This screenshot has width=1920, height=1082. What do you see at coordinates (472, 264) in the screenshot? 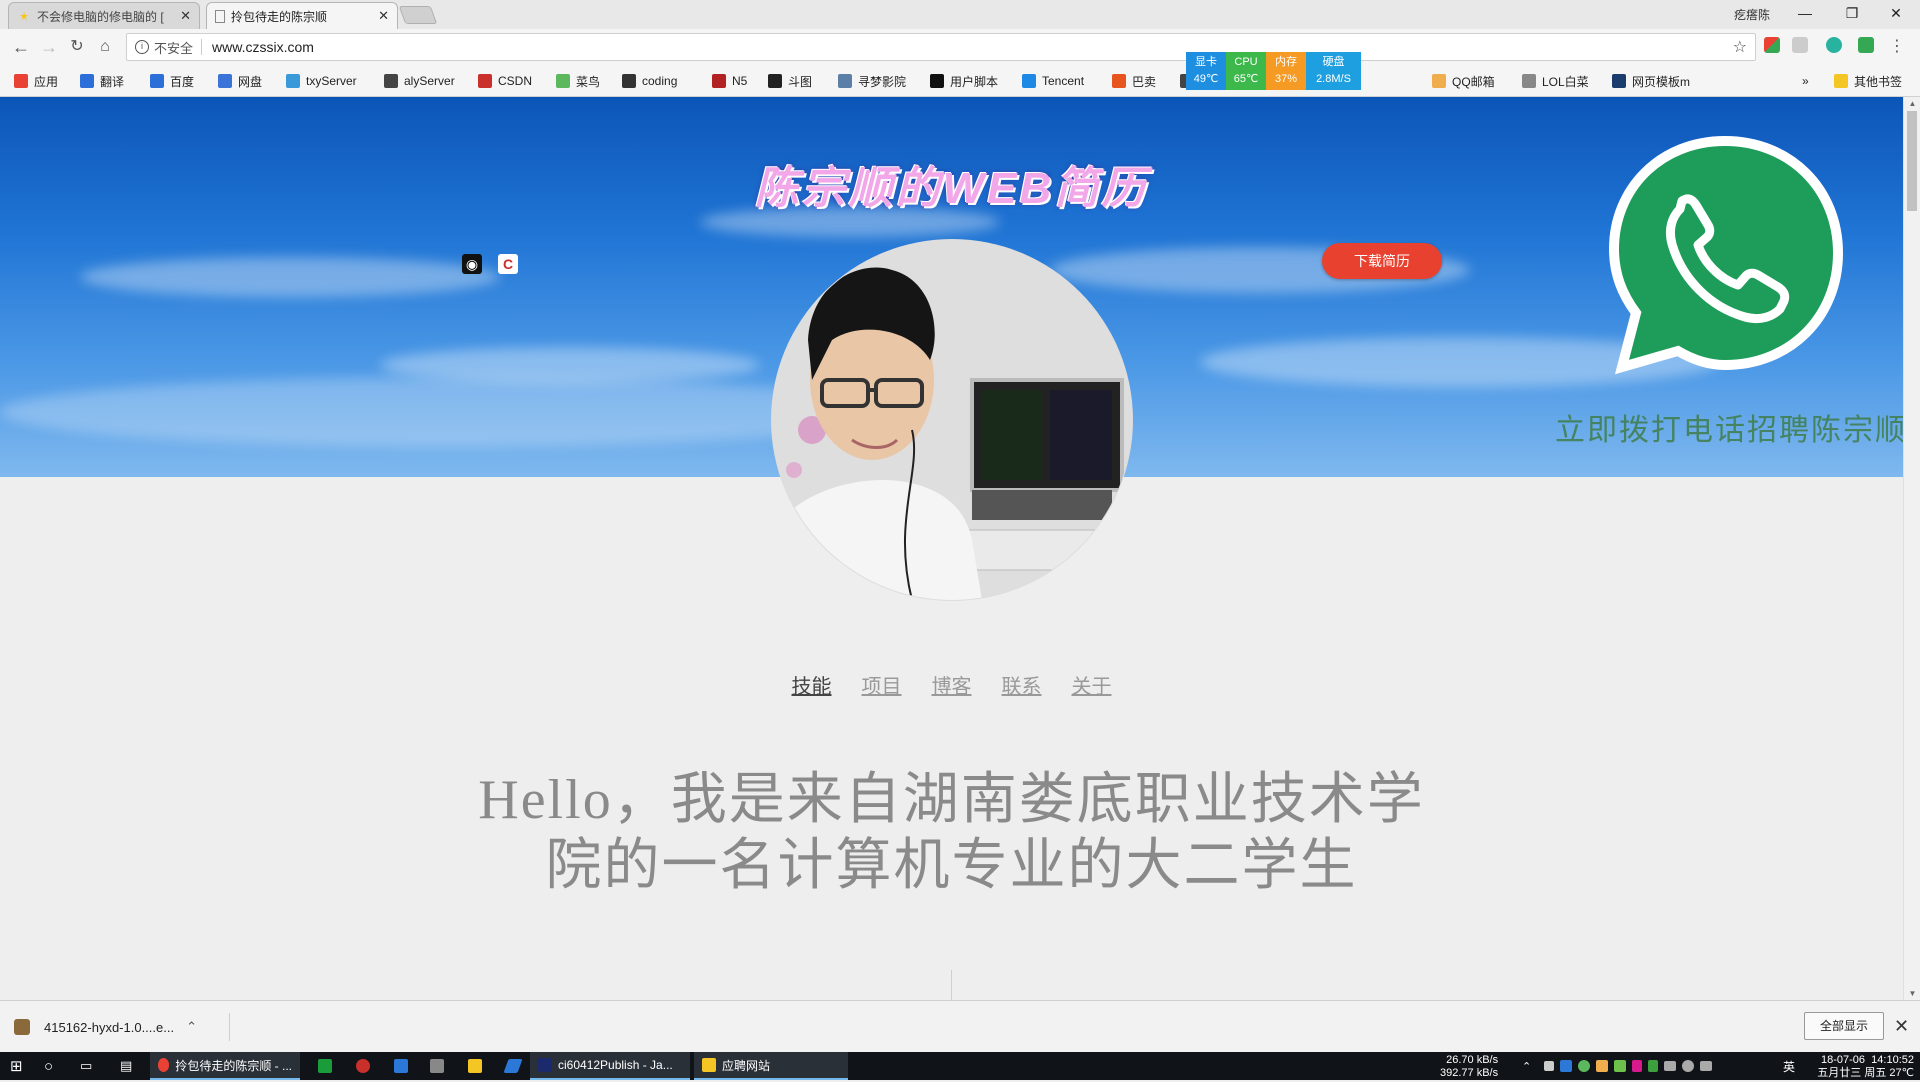
I see `github-icon: ◉` at bounding box center [472, 264].